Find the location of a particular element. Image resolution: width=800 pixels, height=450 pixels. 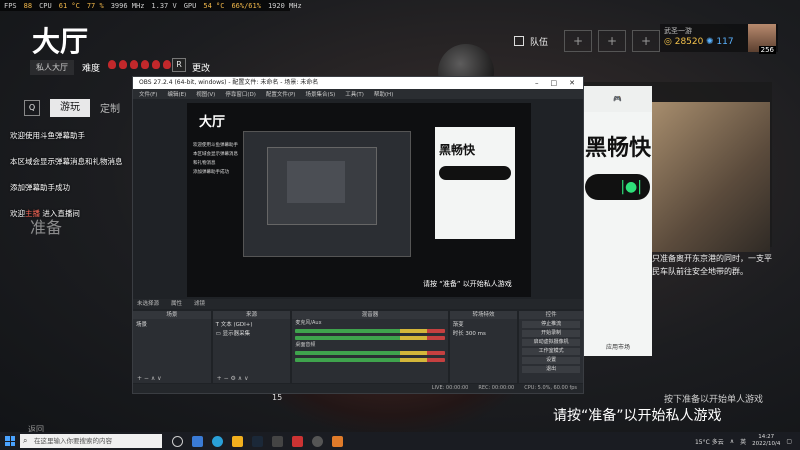

gamepad-icon: 🎮 is located at coordinates (617, 99).